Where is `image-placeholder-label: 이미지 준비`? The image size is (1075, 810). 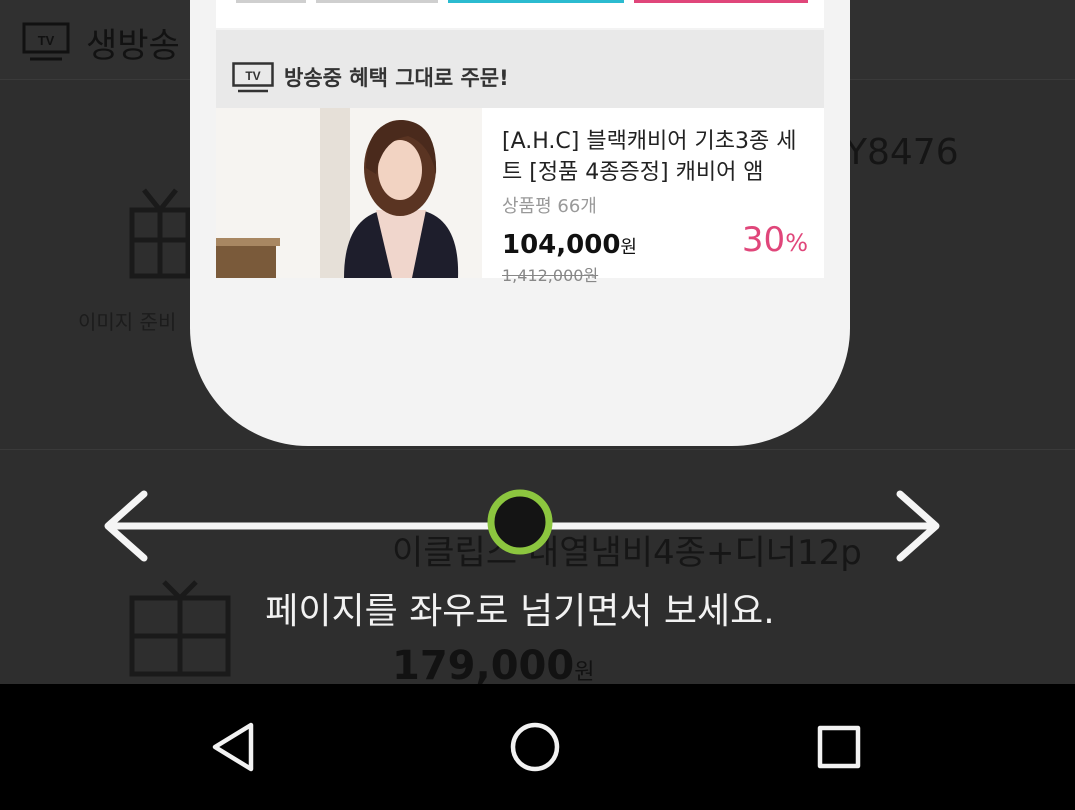 image-placeholder-label: 이미지 준비 is located at coordinates (127, 322).